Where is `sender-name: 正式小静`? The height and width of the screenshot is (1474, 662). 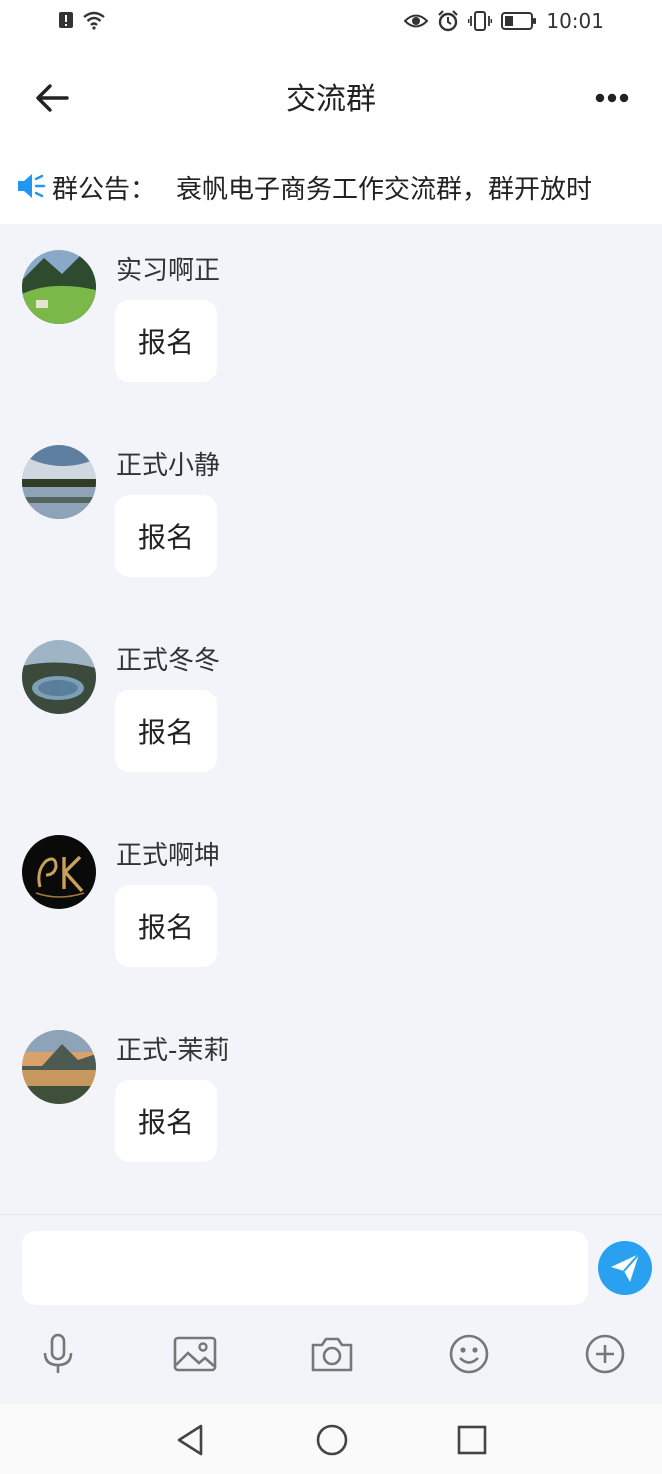 sender-name: 正式小静 is located at coordinates (168, 466).